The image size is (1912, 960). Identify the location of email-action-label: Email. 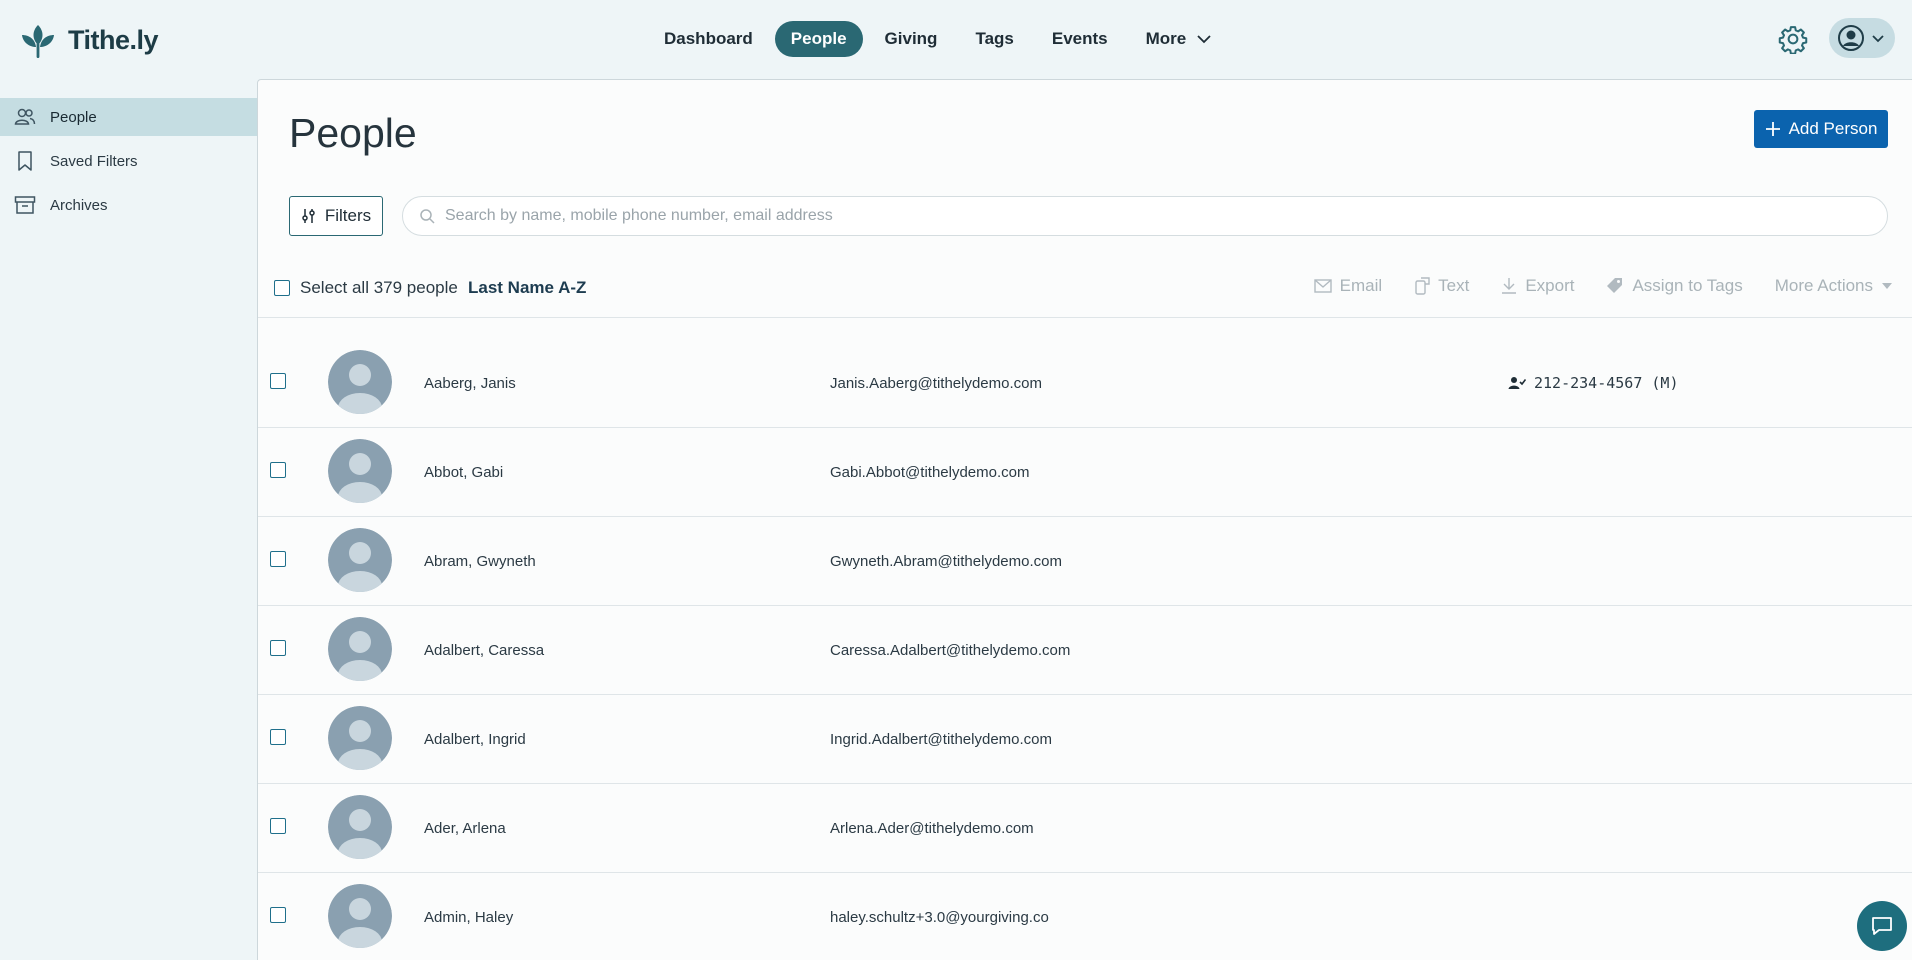
(1361, 285).